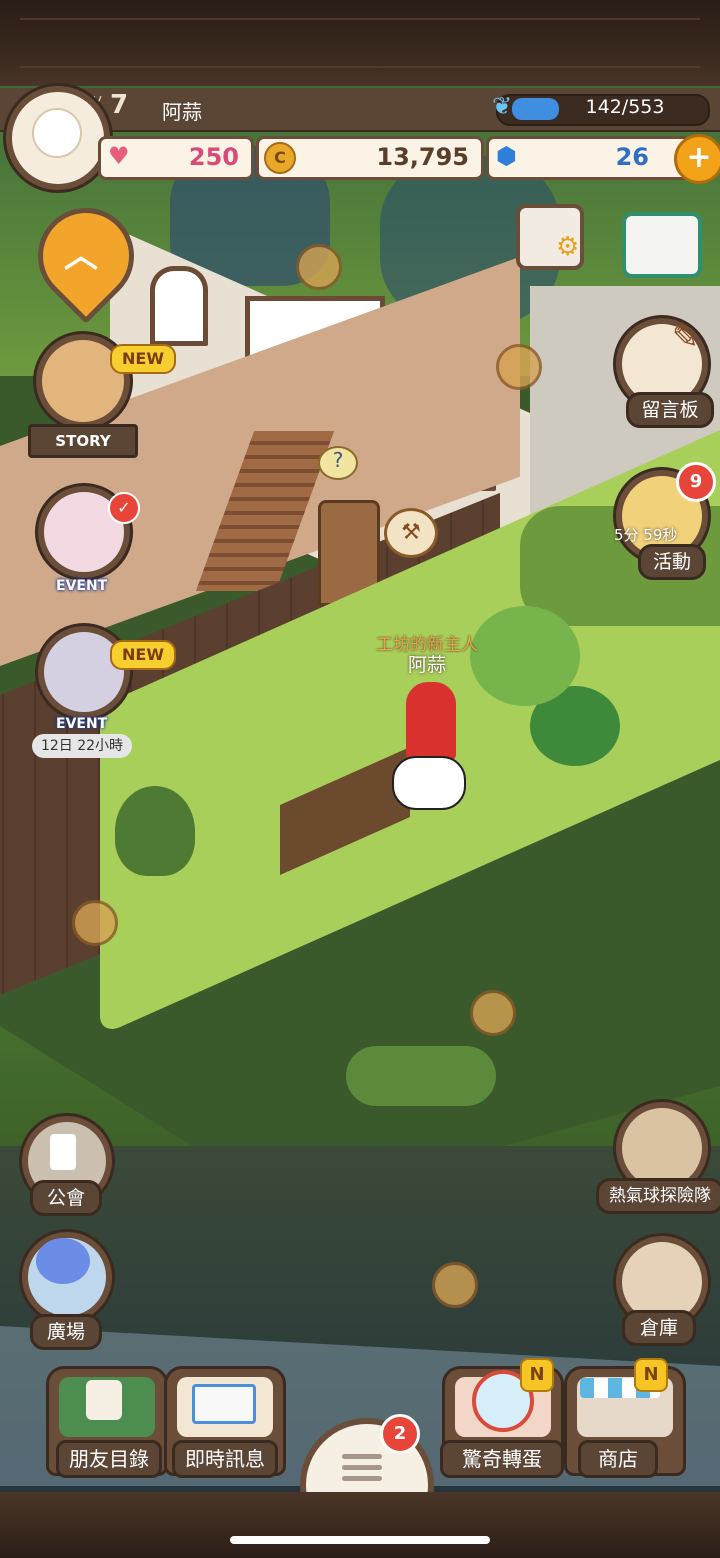 The width and height of the screenshot is (720, 1558). What do you see at coordinates (155, 831) in the screenshot?
I see `pine-tree` at bounding box center [155, 831].